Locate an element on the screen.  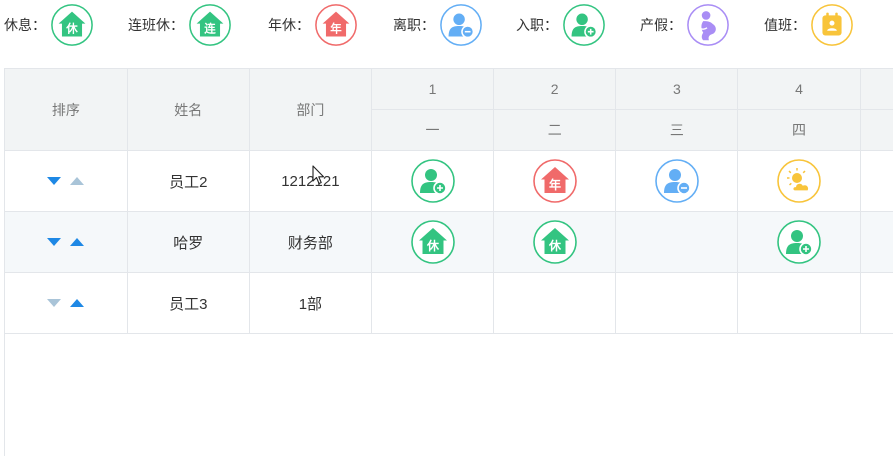
weekday-header: 三 is located at coordinates (677, 130).